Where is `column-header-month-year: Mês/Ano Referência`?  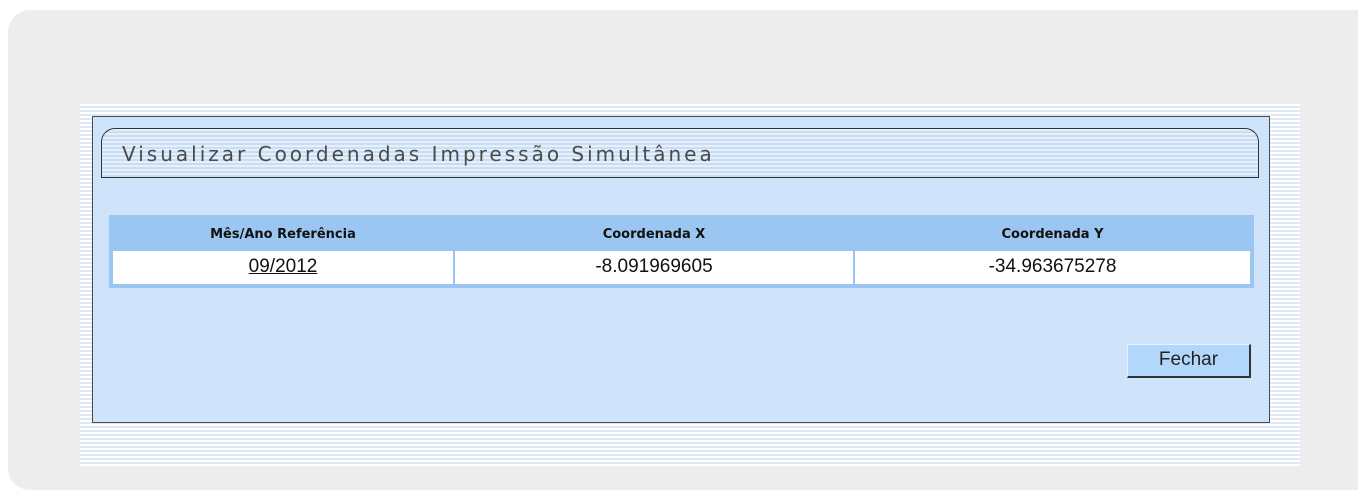
column-header-month-year: Mês/Ano Referência is located at coordinates (283, 235).